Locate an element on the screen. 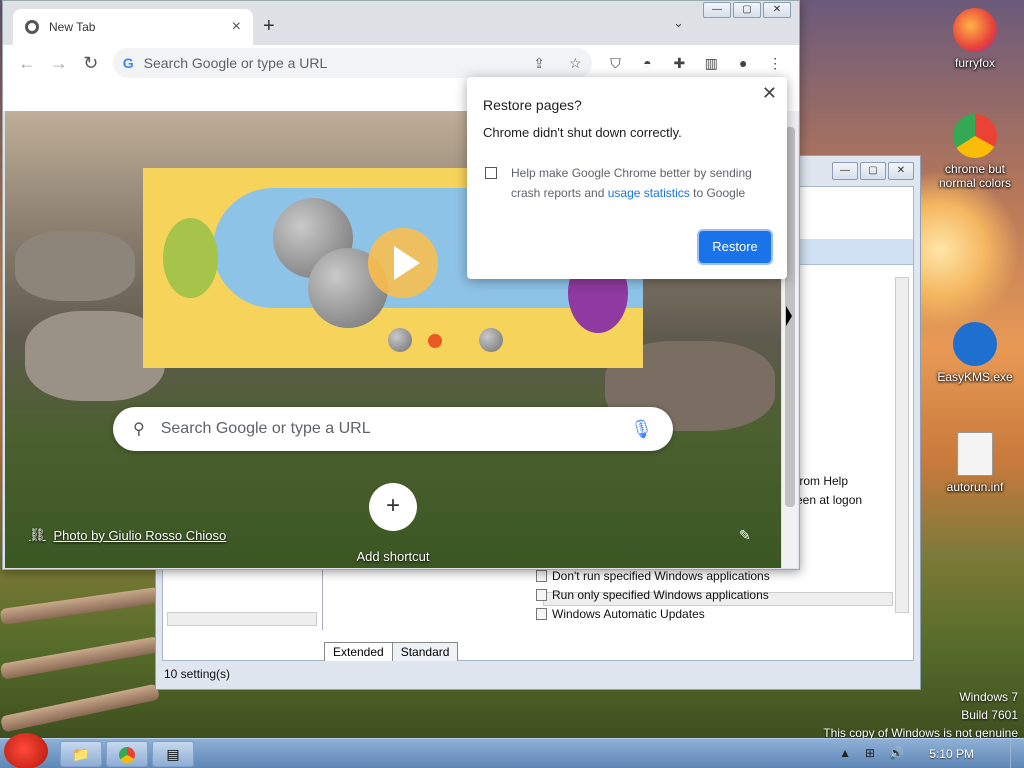 This screenshot has height=768, width=1024. new-tab-button: + is located at coordinates (269, 26).